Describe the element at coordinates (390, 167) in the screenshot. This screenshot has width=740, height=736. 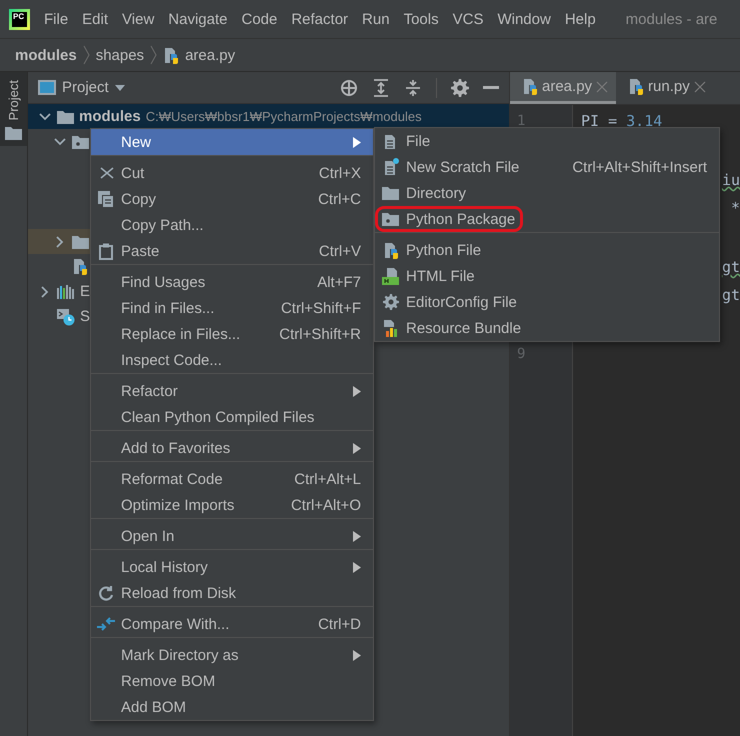
I see `scratch-file-icon` at that location.